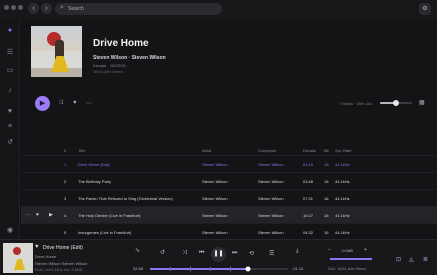 The width and height of the screenshot is (437, 275). What do you see at coordinates (6, 7) in the screenshot?
I see `close-window-button` at bounding box center [6, 7].